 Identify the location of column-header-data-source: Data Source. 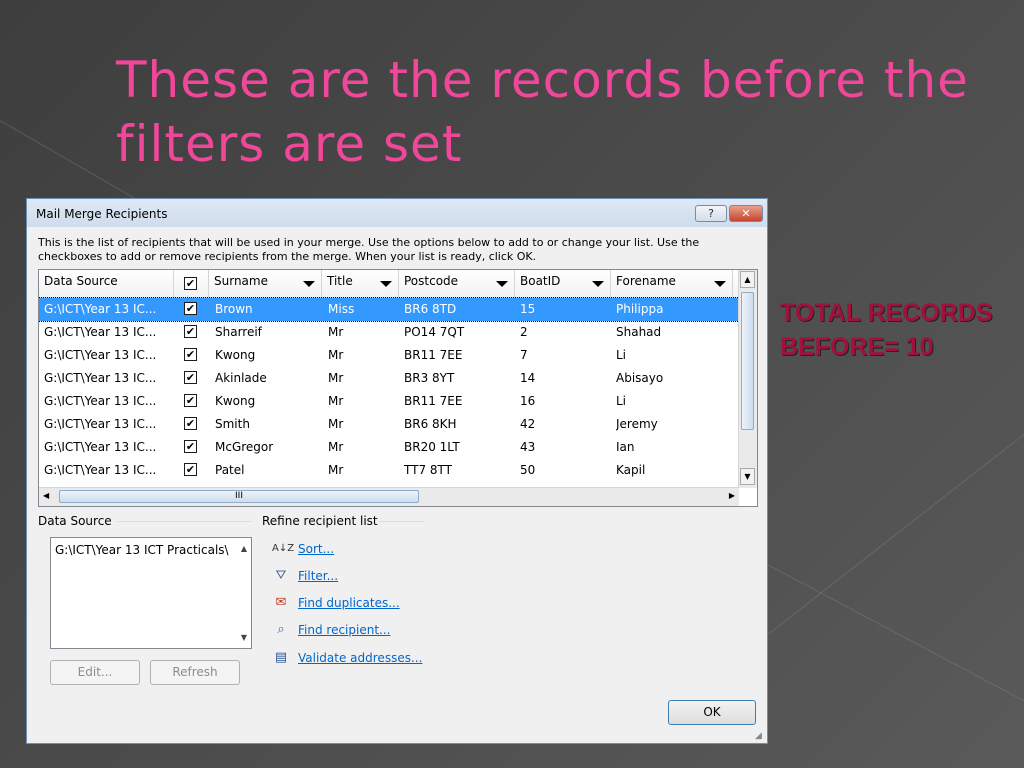
(106, 283).